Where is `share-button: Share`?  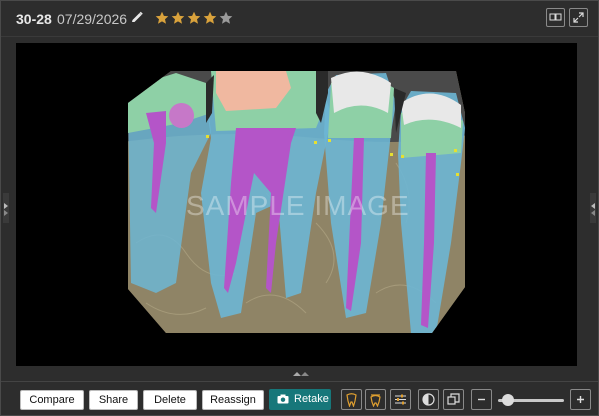
share-button: Share is located at coordinates (113, 400).